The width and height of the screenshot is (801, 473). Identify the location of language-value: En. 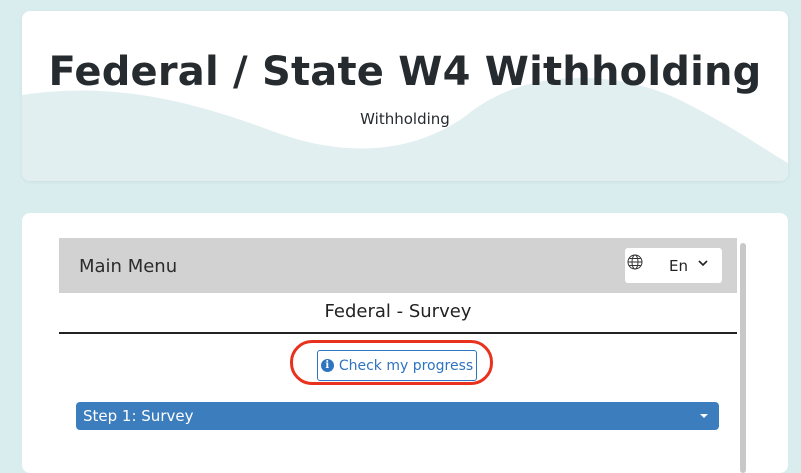
(678, 266).